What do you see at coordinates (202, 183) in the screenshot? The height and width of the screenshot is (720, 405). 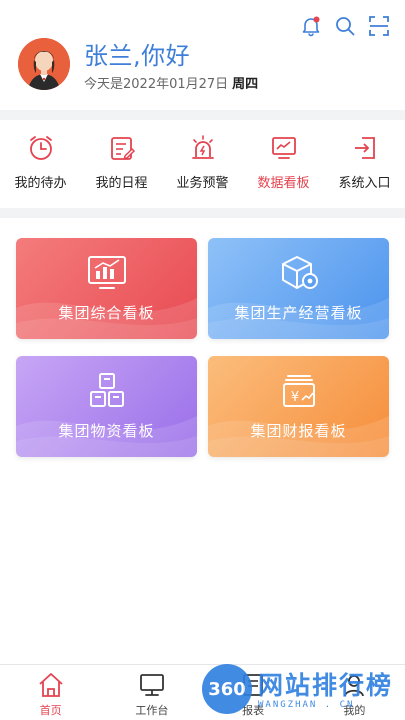 I see `shortcut-label: 业务预警` at bounding box center [202, 183].